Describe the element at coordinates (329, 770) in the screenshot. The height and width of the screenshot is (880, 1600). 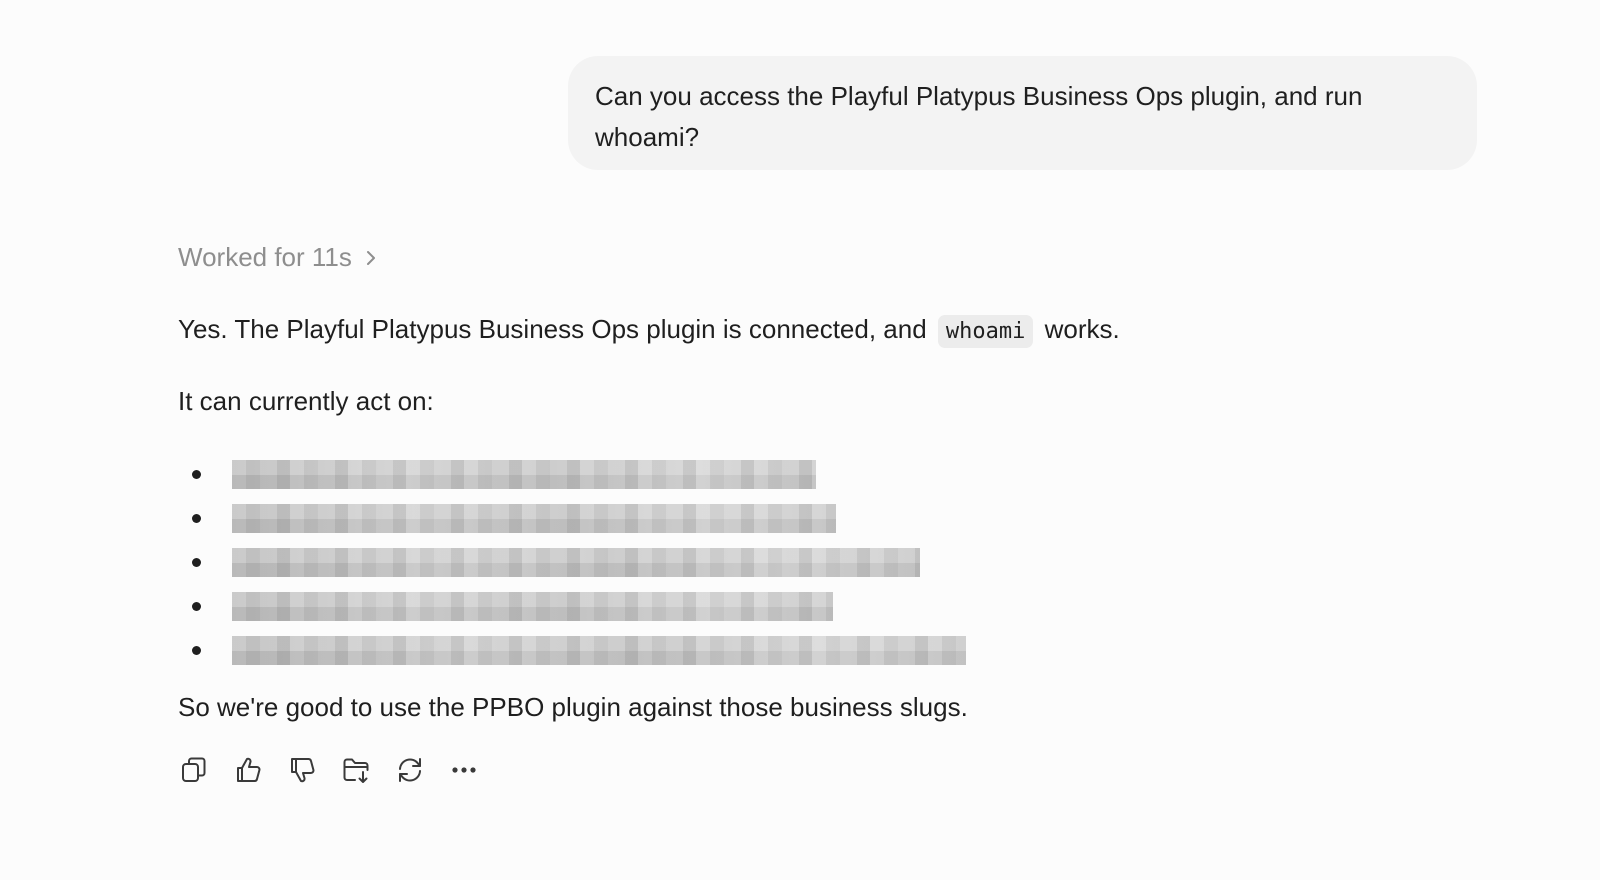
I see `message-actions` at that location.